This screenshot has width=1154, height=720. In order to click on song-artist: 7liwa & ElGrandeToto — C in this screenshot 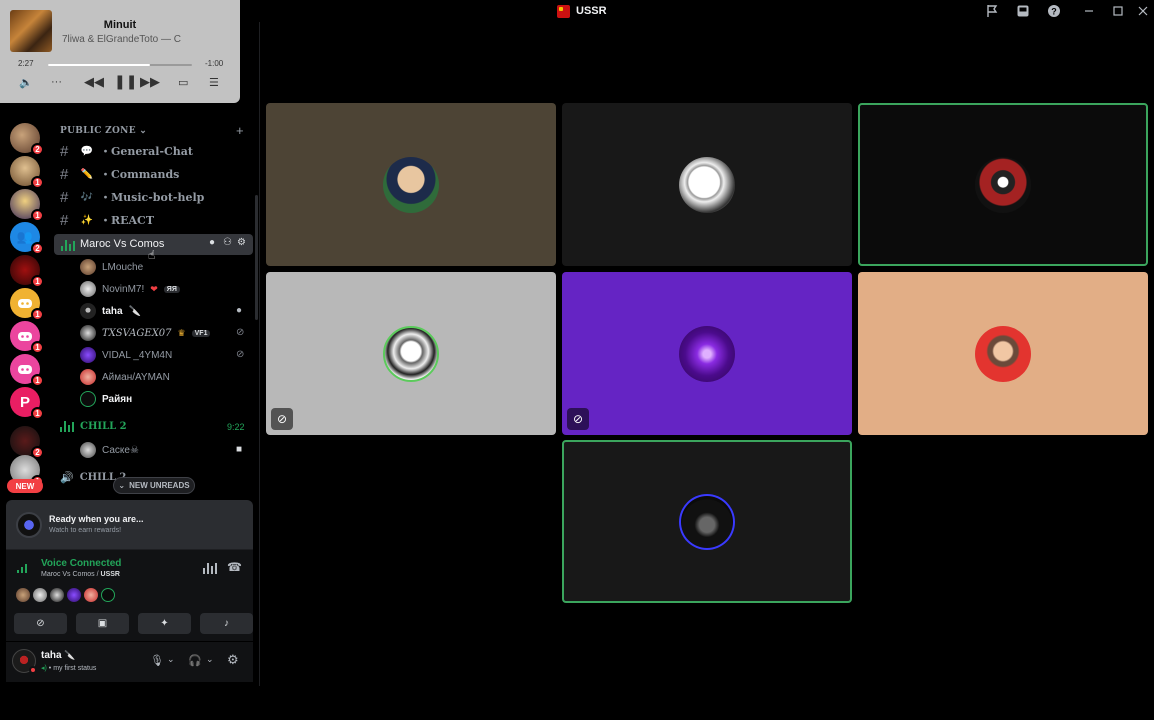, I will do `click(121, 39)`.